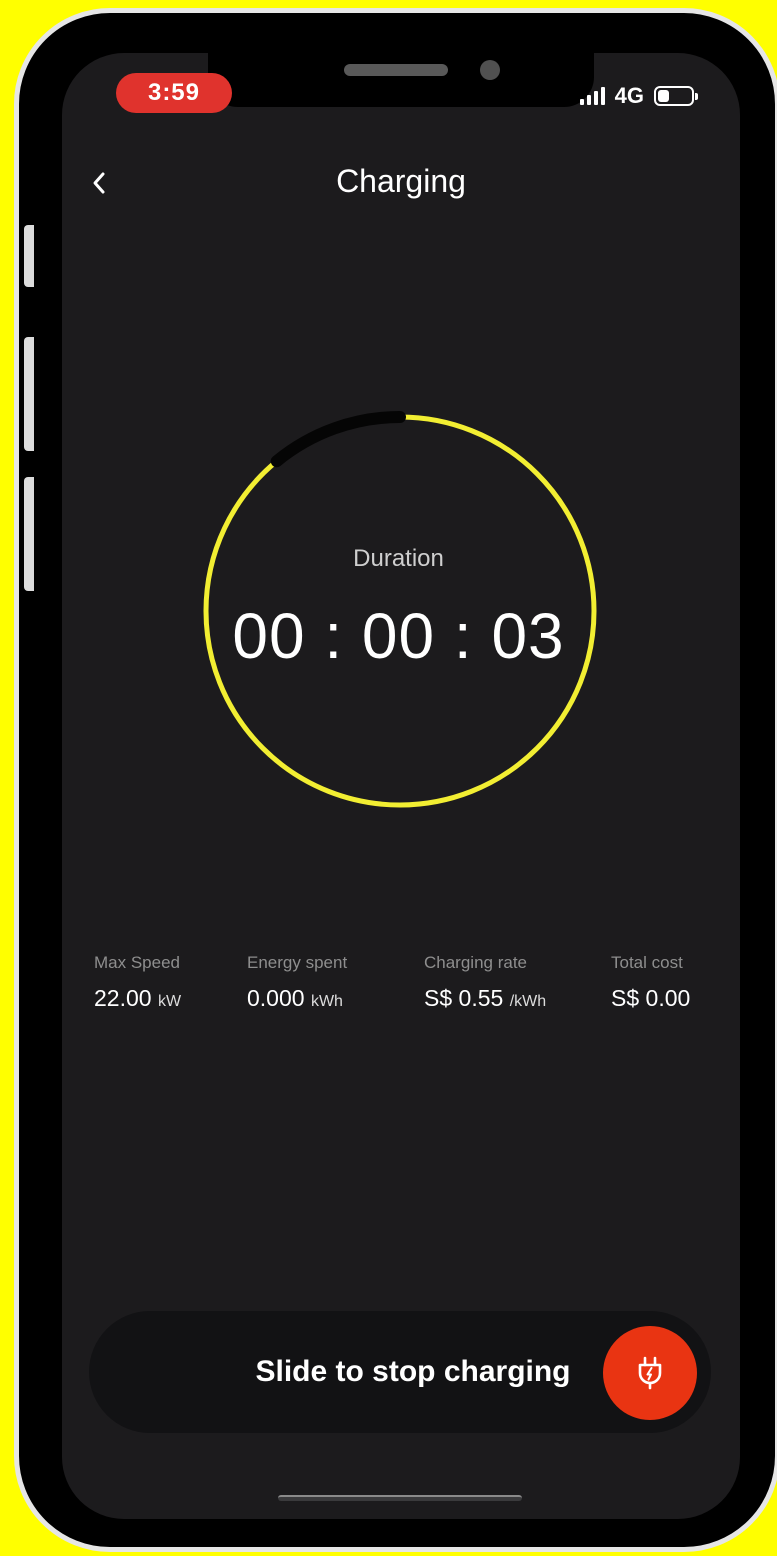  I want to click on stat-number: 22.00, so click(123, 998).